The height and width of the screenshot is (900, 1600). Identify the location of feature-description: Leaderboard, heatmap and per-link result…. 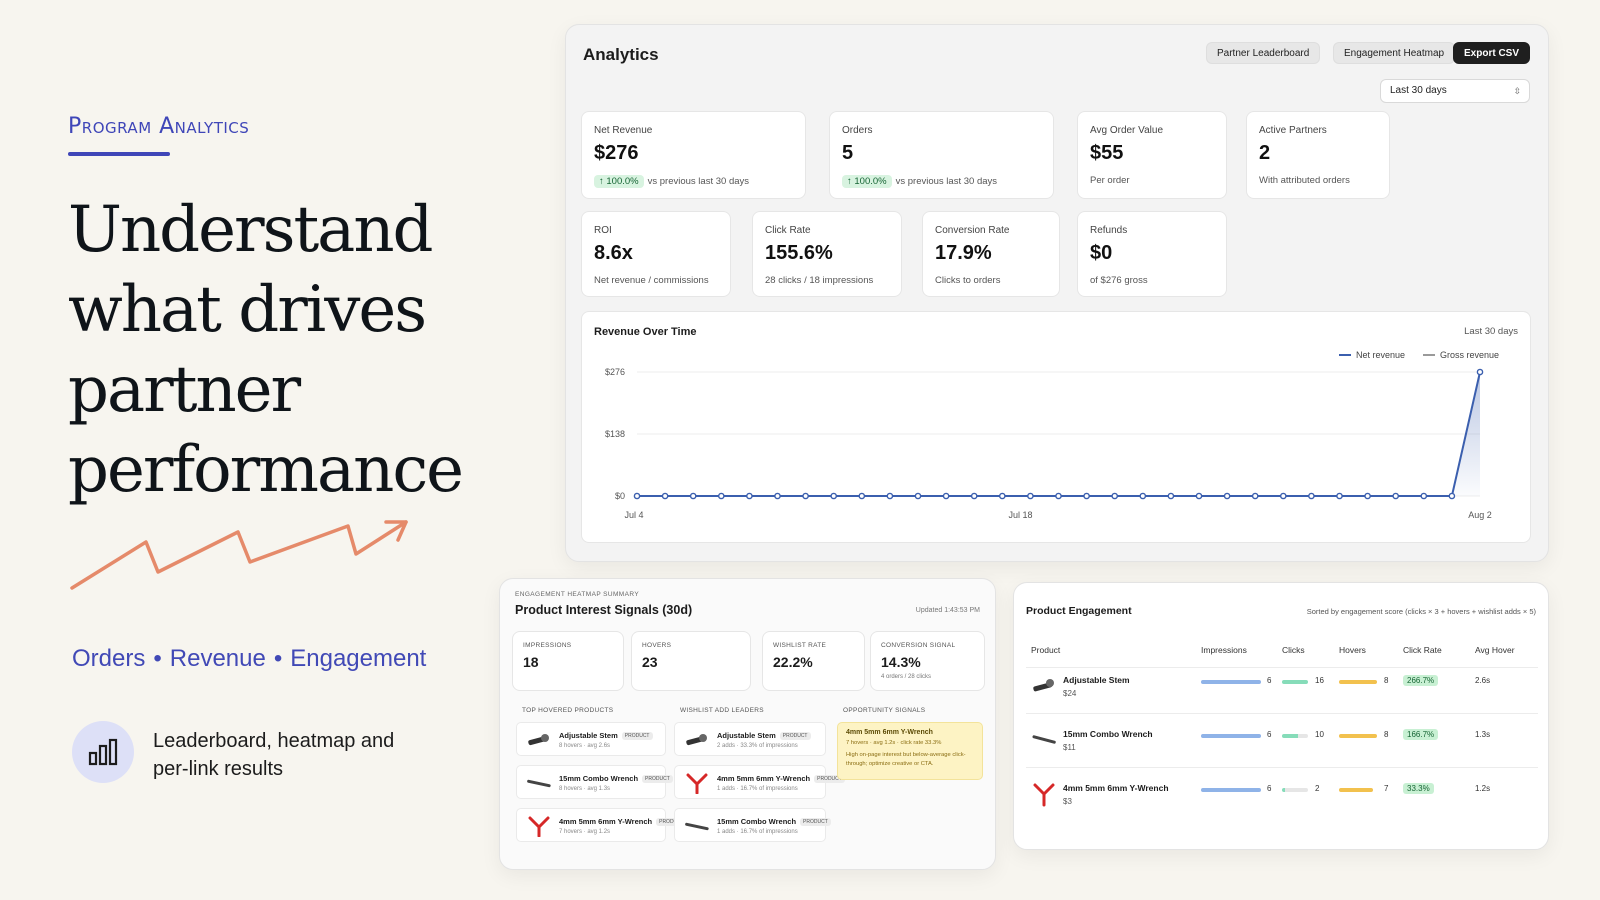
(274, 755).